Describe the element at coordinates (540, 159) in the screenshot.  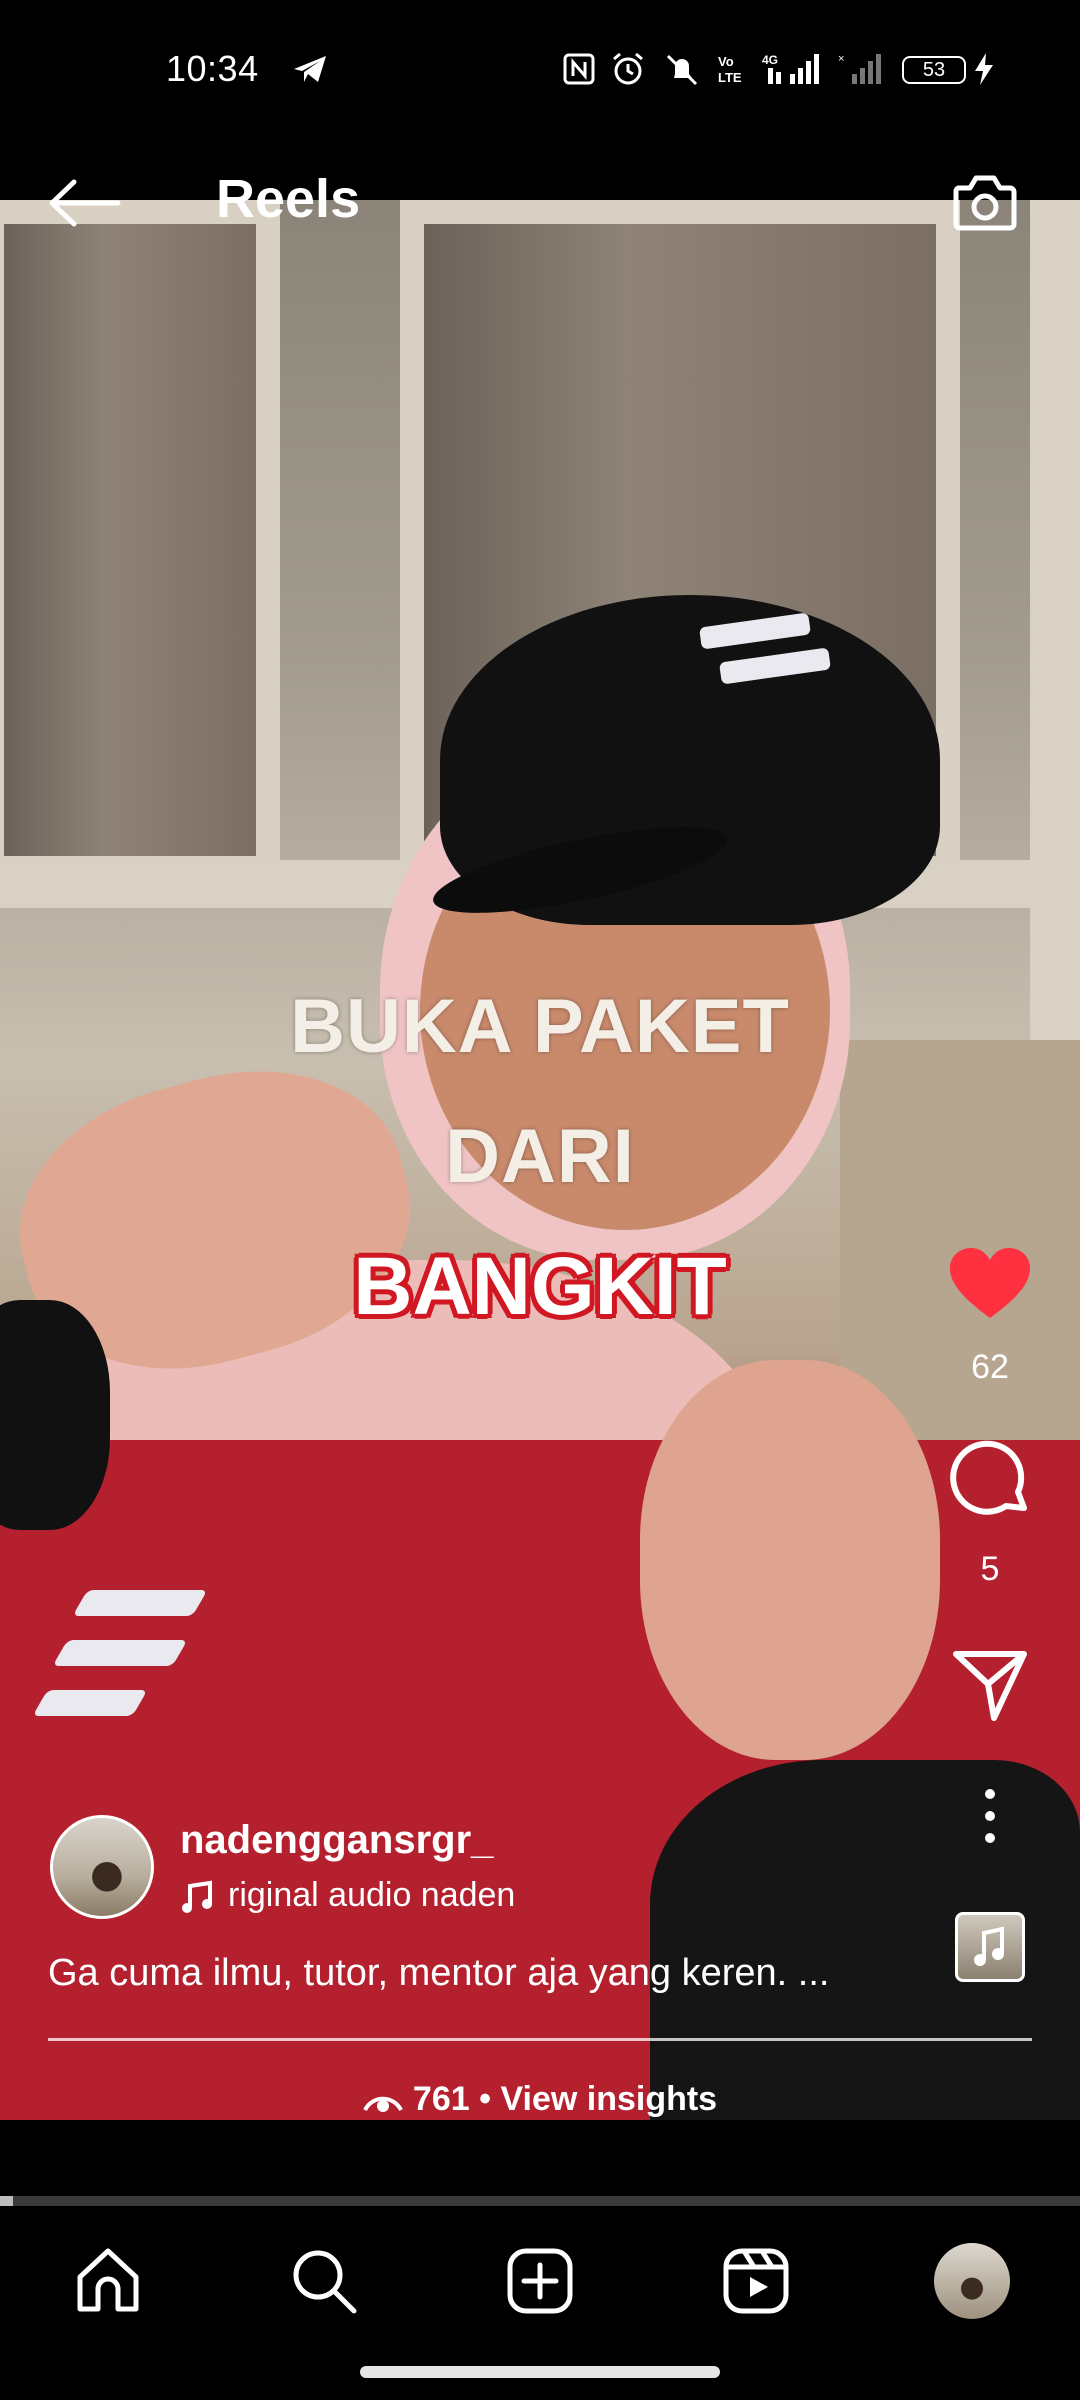
I see `top-bar` at that location.